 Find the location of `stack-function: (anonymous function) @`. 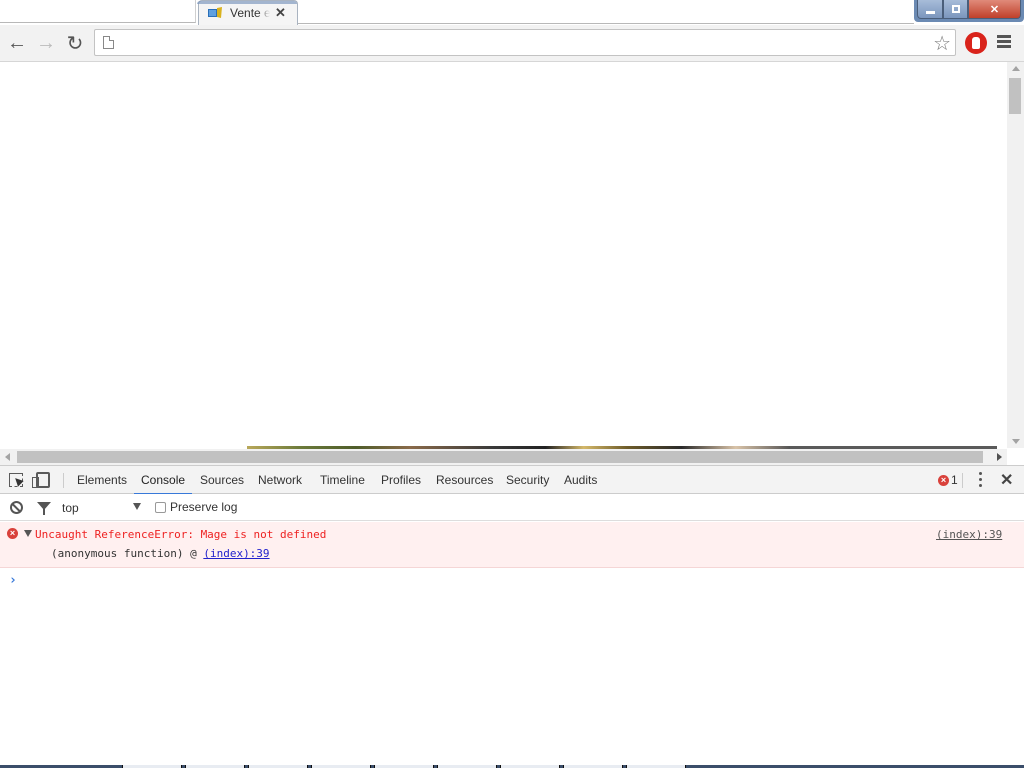

stack-function: (anonymous function) @ is located at coordinates (127, 553).